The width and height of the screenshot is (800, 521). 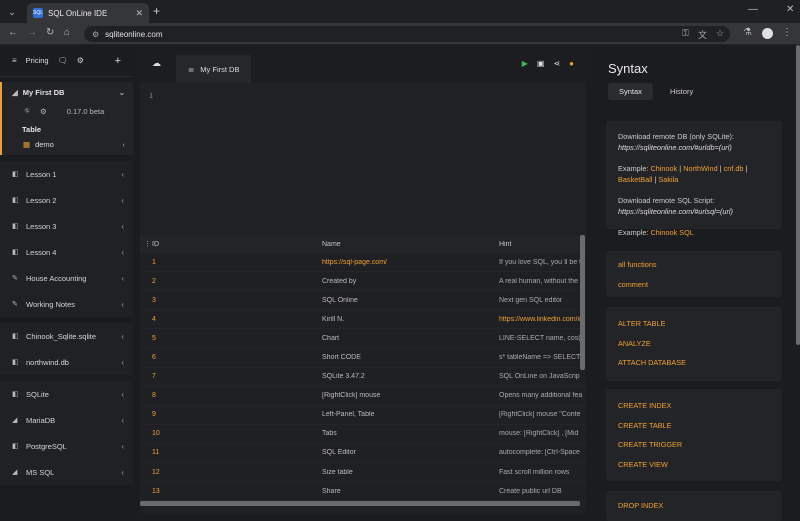 What do you see at coordinates (66, 420) in the screenshot?
I see `sidebar-item-mariadb: ◢ MariaDB ‹` at bounding box center [66, 420].